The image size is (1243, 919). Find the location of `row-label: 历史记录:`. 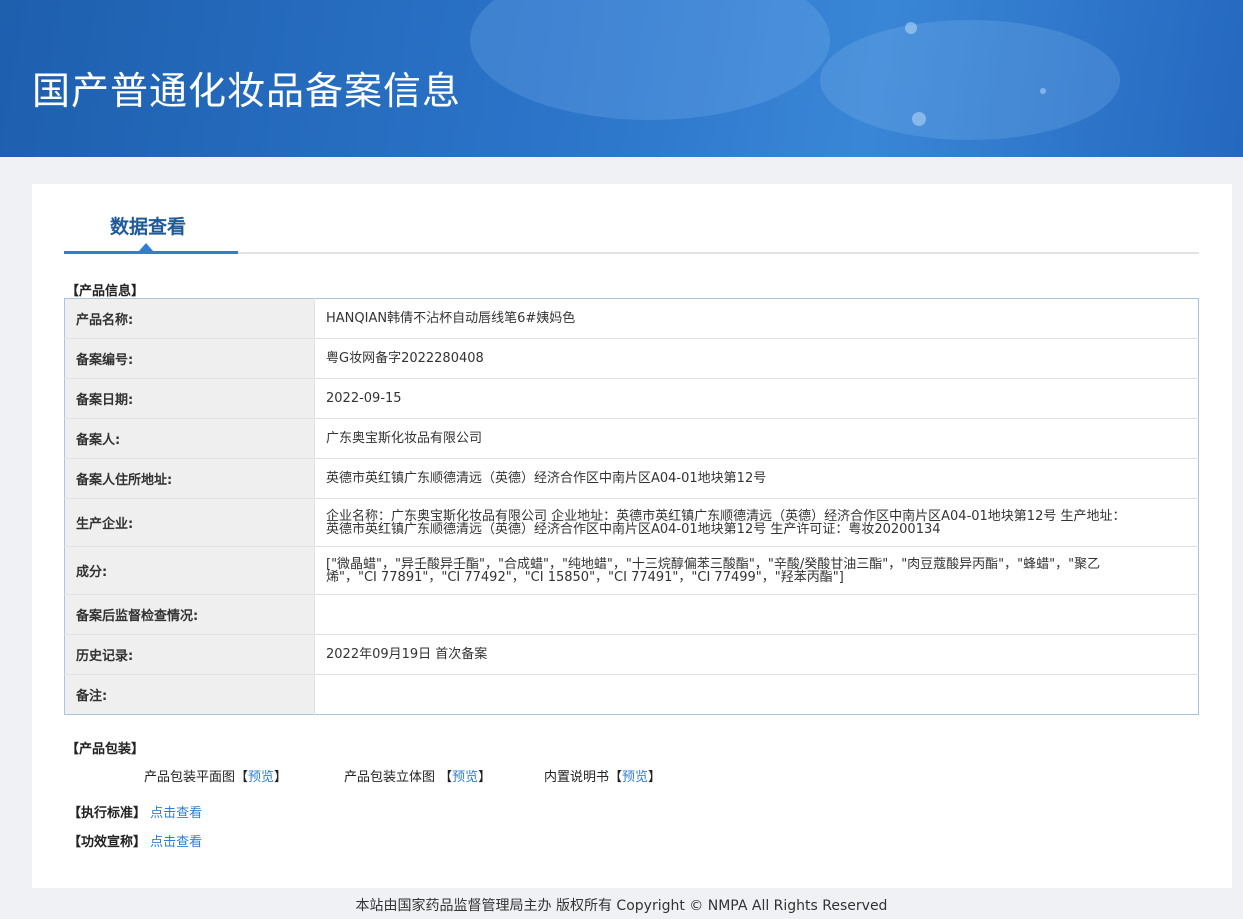

row-label: 历史记录: is located at coordinates (189, 654).